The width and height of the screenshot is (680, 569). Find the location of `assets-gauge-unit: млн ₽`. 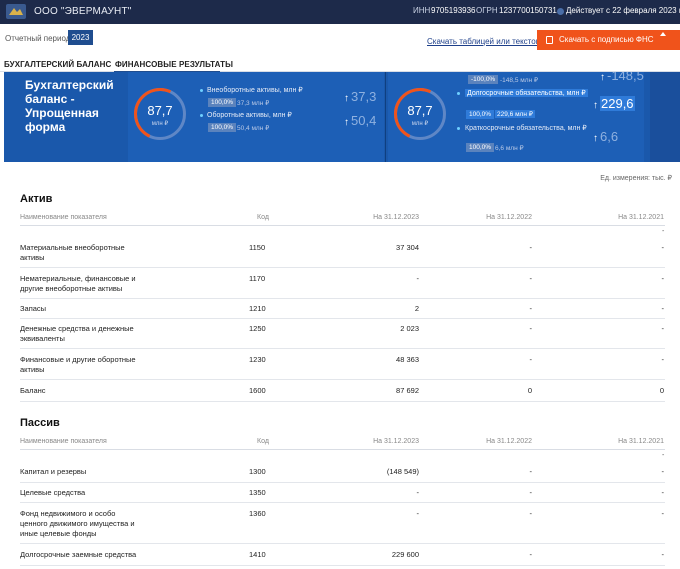

assets-gauge-unit: млн ₽ is located at coordinates (160, 124).